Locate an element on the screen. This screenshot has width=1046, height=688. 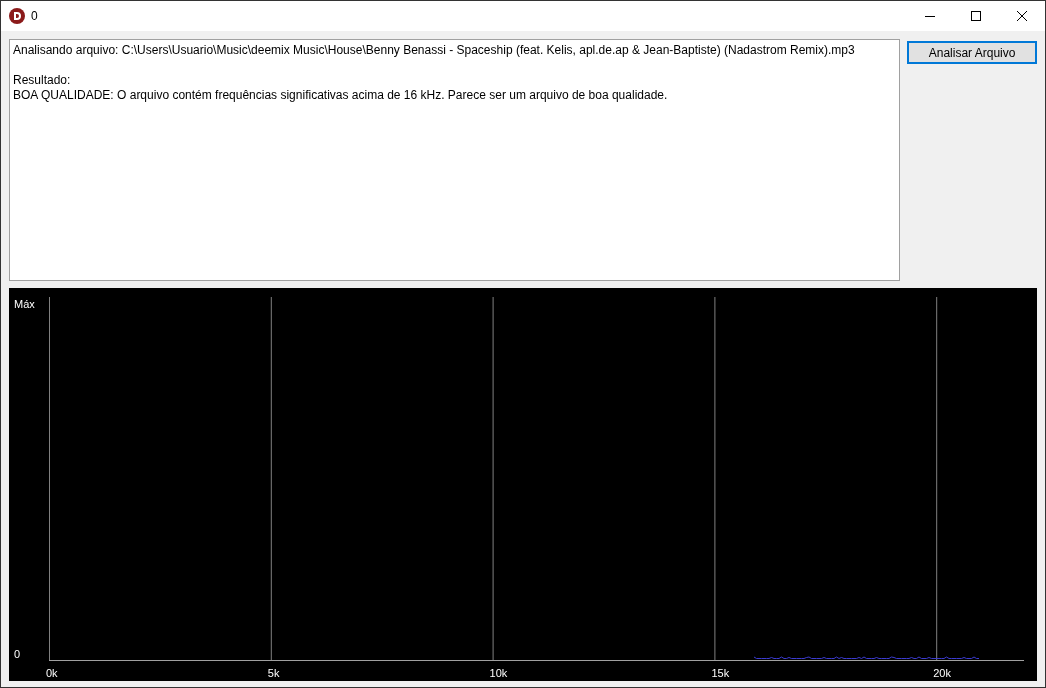
window-title: 0 is located at coordinates (34, 16).